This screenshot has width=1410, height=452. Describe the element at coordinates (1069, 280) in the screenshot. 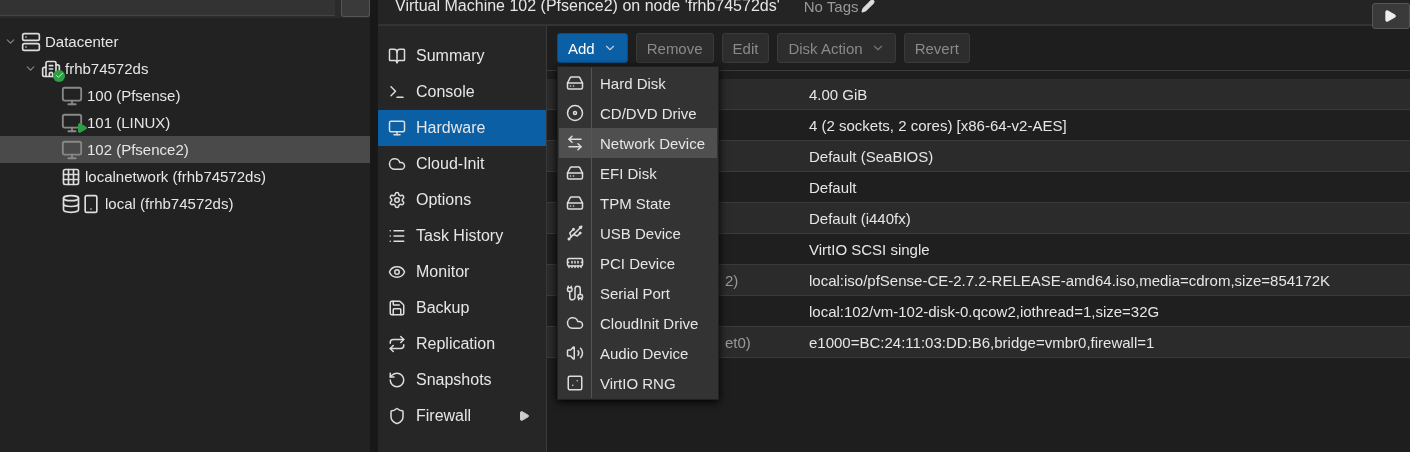

I see `row-value: local:iso/pfSense-CE-2.7.2-RELEASE-amd64.iso,media=cdrom,size=854172K` at that location.